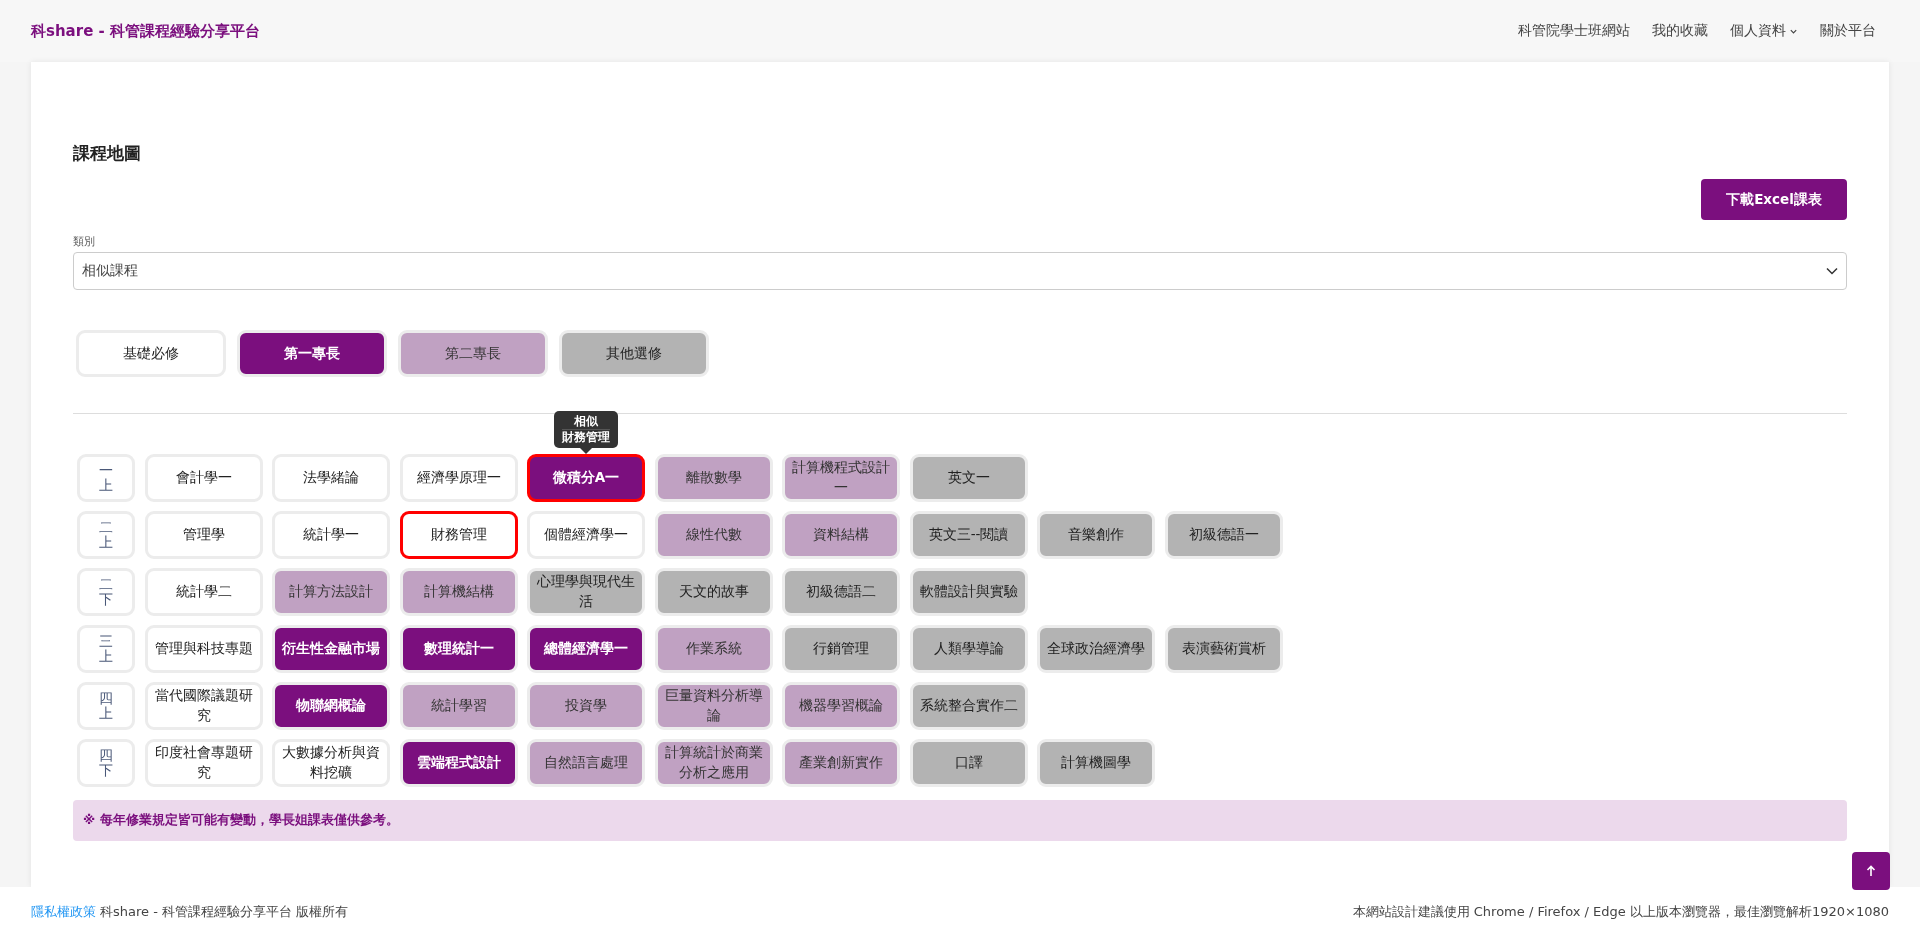 The height and width of the screenshot is (937, 1920). I want to click on course-card: 初級德語二, so click(841, 592).